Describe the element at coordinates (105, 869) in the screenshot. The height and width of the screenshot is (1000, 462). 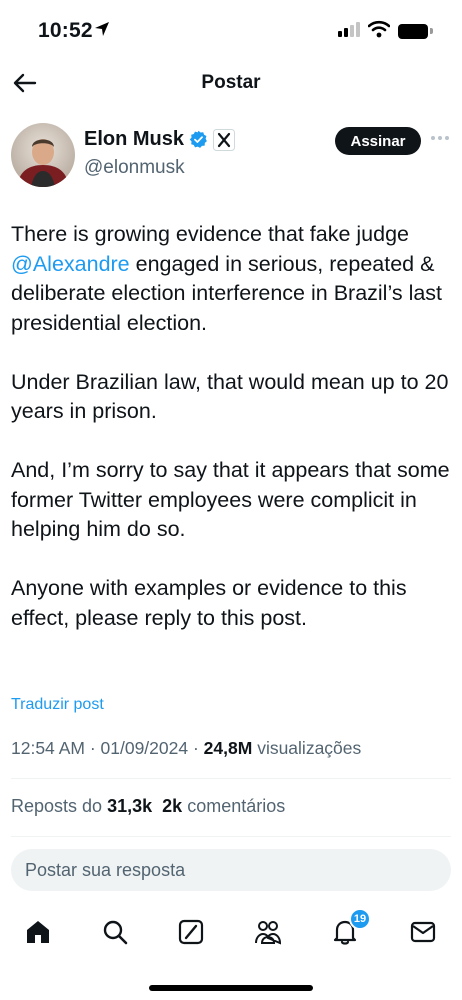
I see `reply-placeholder: Postar sua resposta` at that location.